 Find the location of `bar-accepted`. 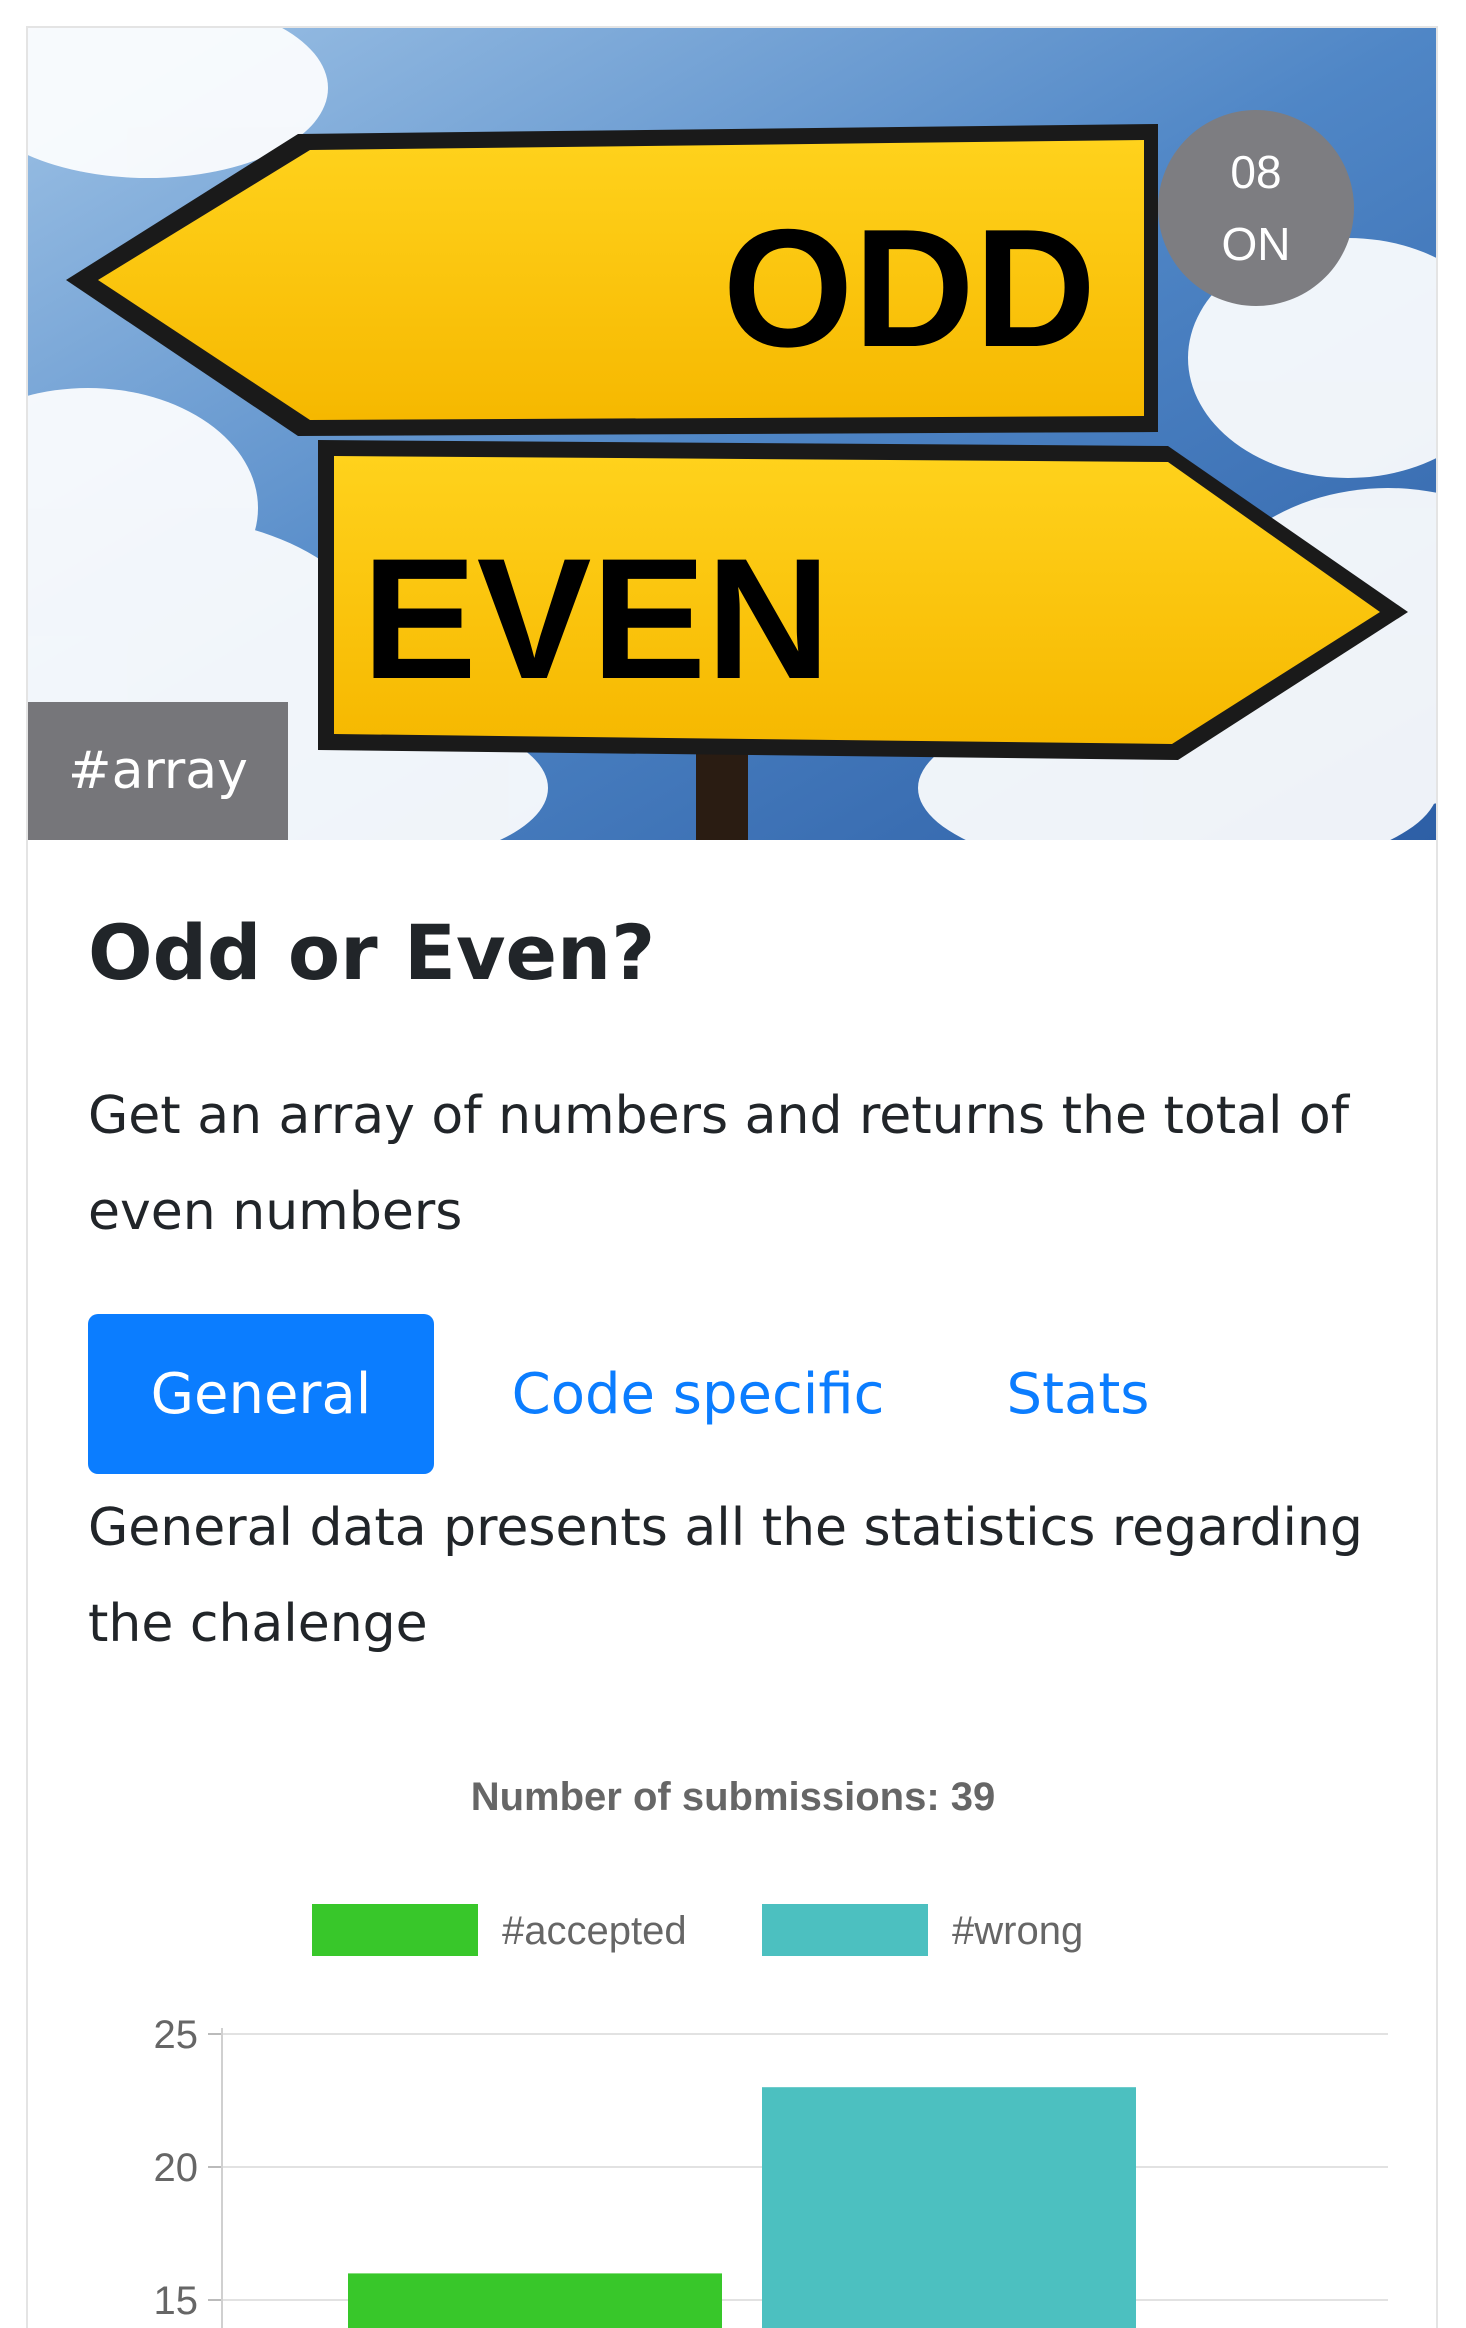

bar-accepted is located at coordinates (535, 2300).